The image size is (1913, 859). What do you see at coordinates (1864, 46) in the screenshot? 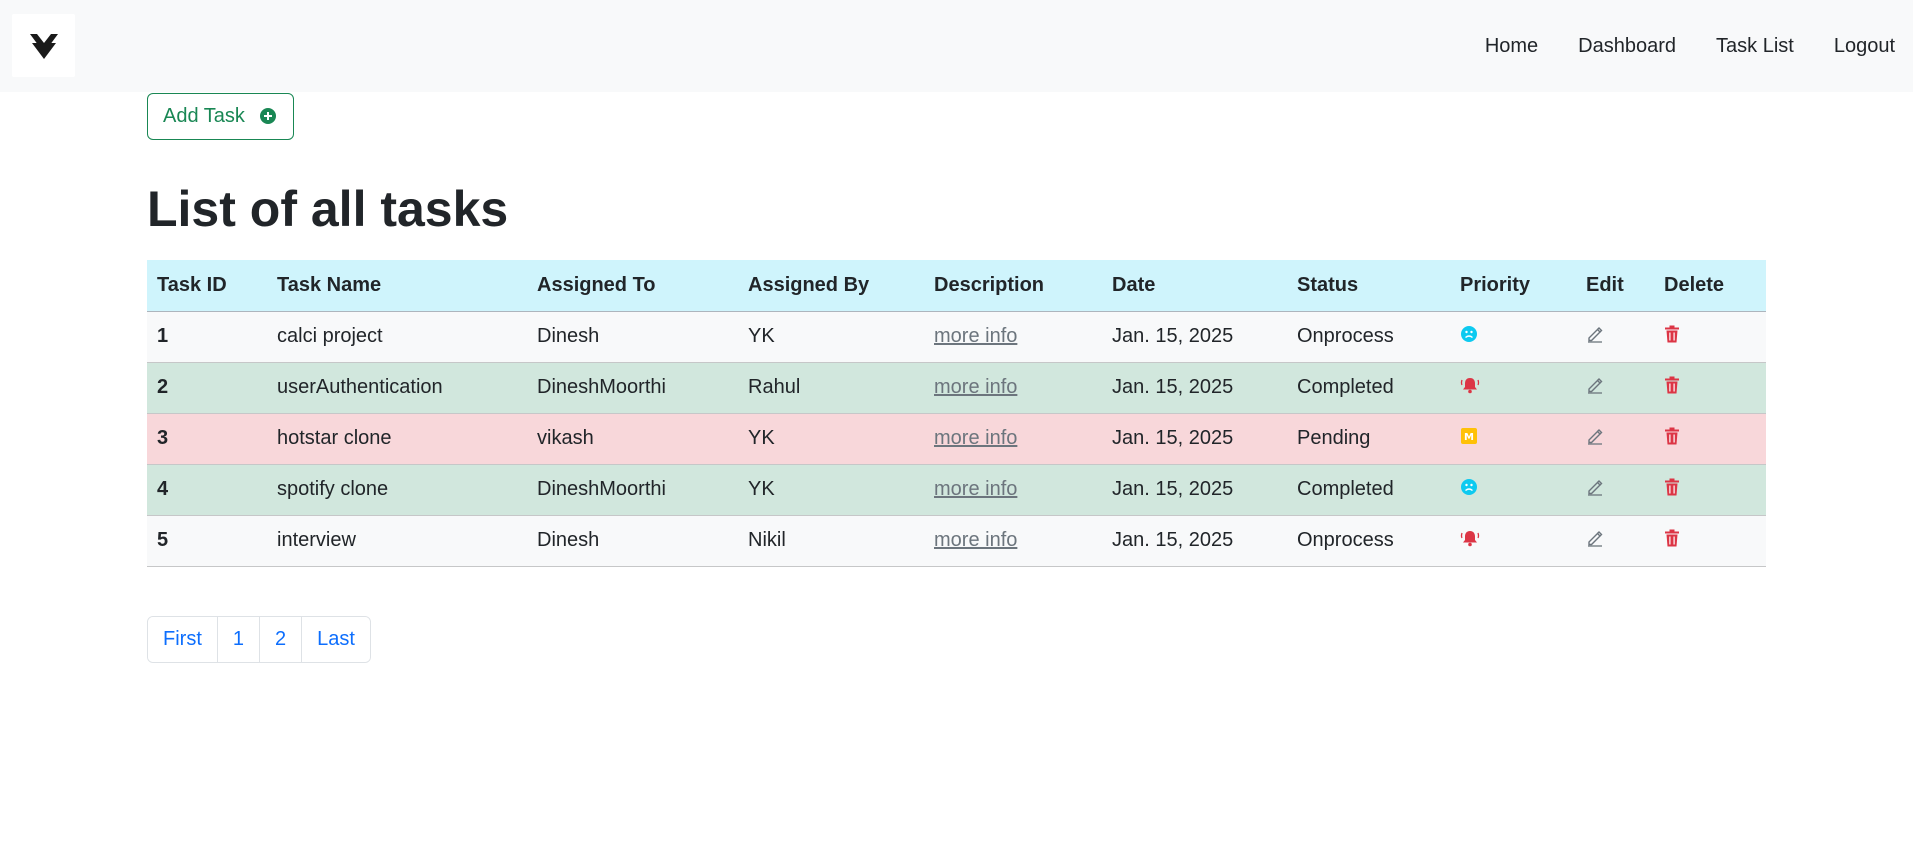
I see `nav-logout-link: Logout` at bounding box center [1864, 46].